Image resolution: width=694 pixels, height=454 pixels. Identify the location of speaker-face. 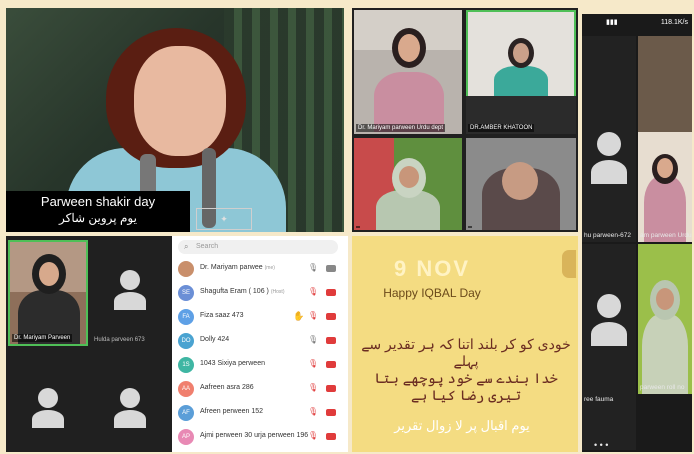
(180, 101).